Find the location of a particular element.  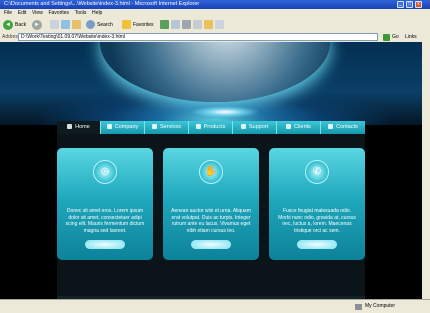

clients-icon is located at coordinates (289, 127).